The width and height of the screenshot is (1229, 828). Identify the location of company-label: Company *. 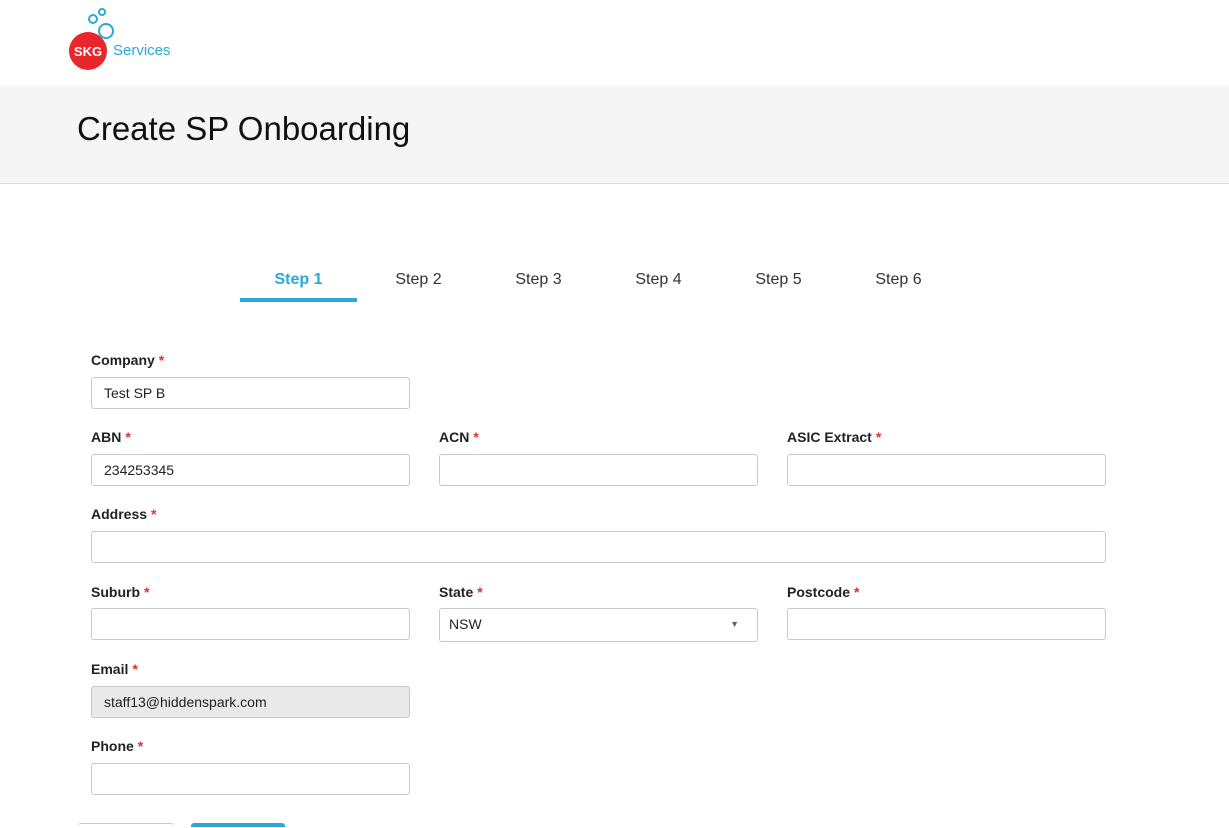
(127, 360).